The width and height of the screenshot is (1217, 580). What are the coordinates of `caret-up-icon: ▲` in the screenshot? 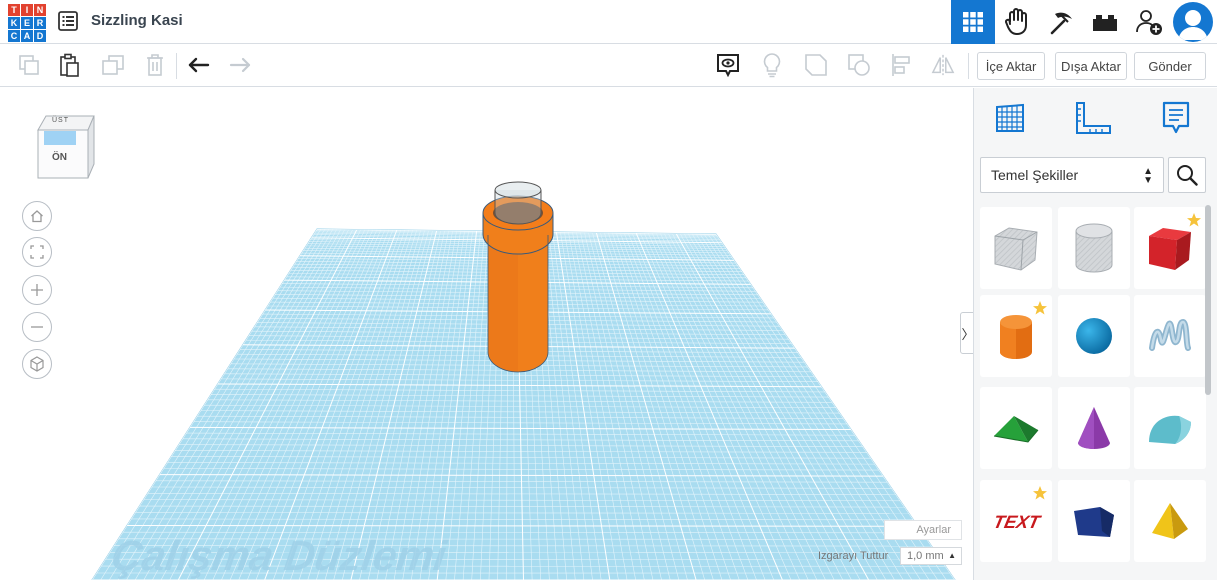 It's located at (952, 555).